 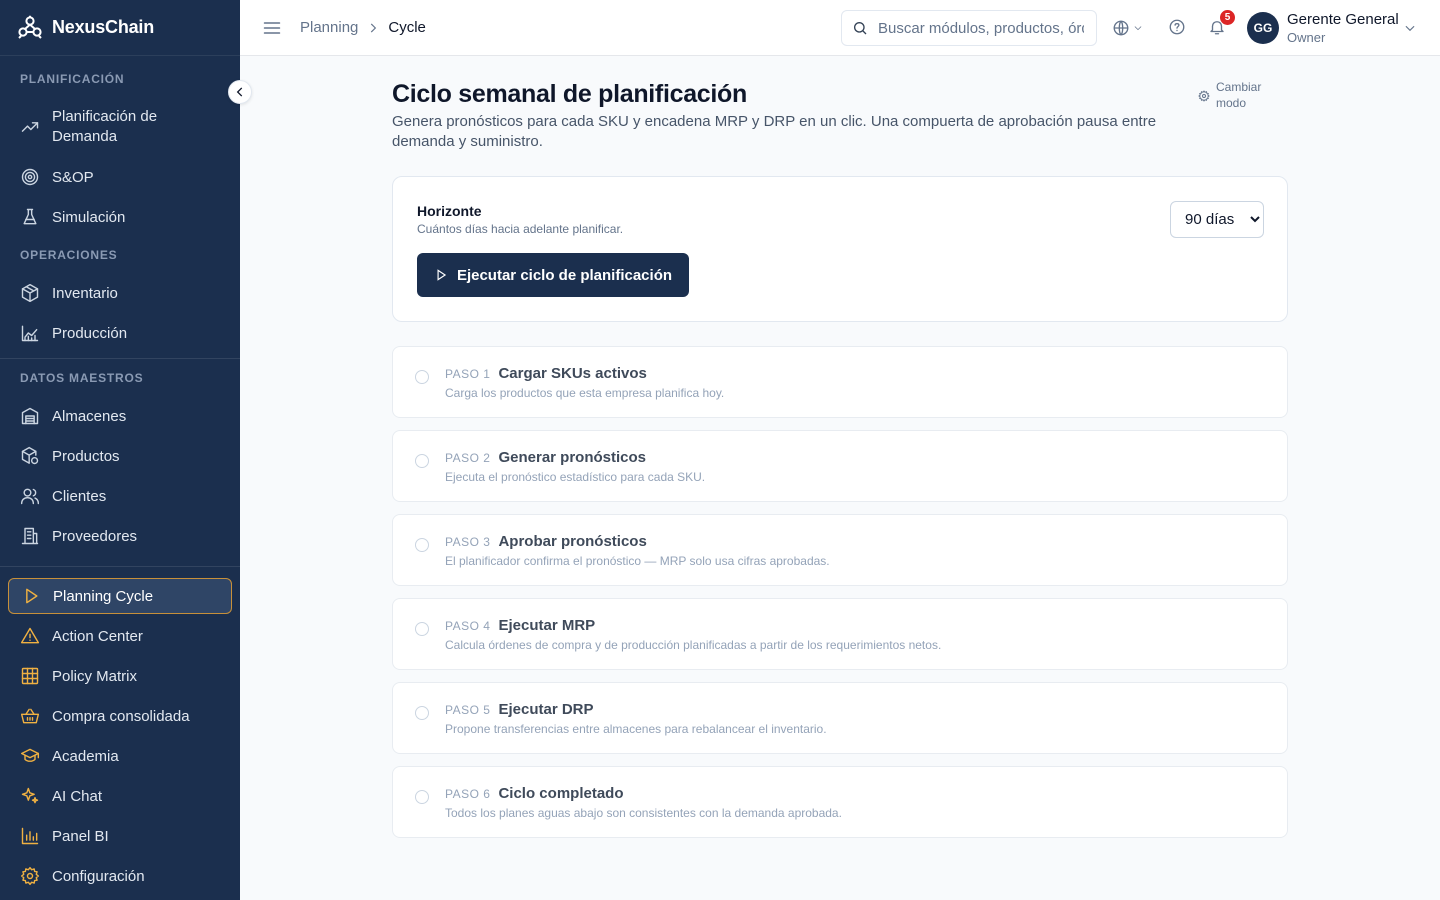 I want to click on sidebar-item-label: S&OP, so click(x=73, y=177).